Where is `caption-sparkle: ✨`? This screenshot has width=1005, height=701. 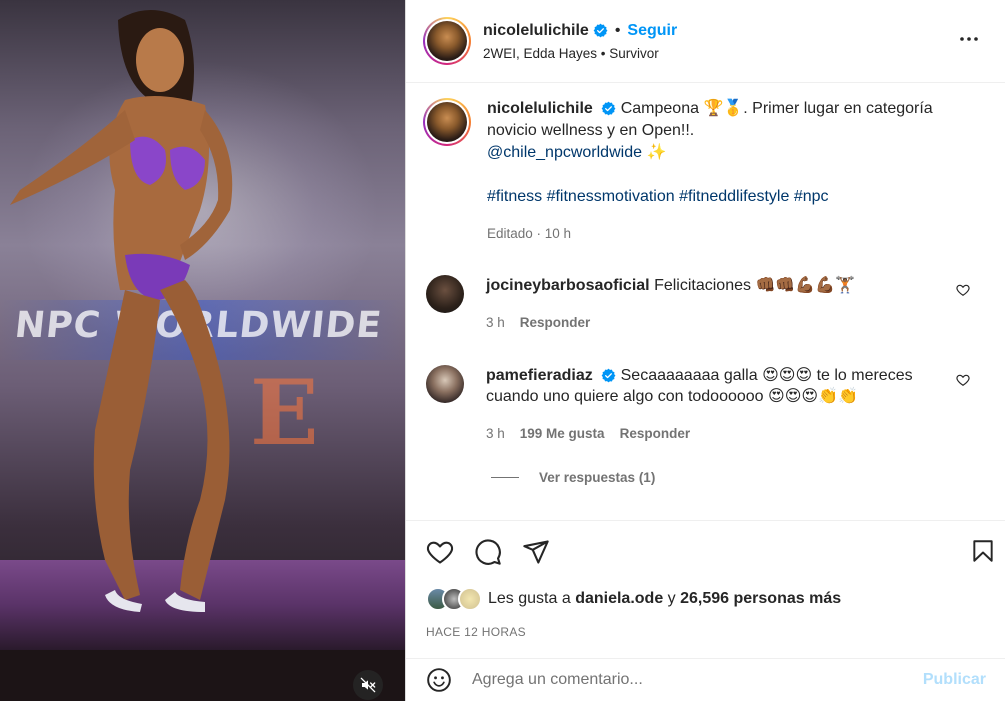 caption-sparkle: ✨ is located at coordinates (656, 152).